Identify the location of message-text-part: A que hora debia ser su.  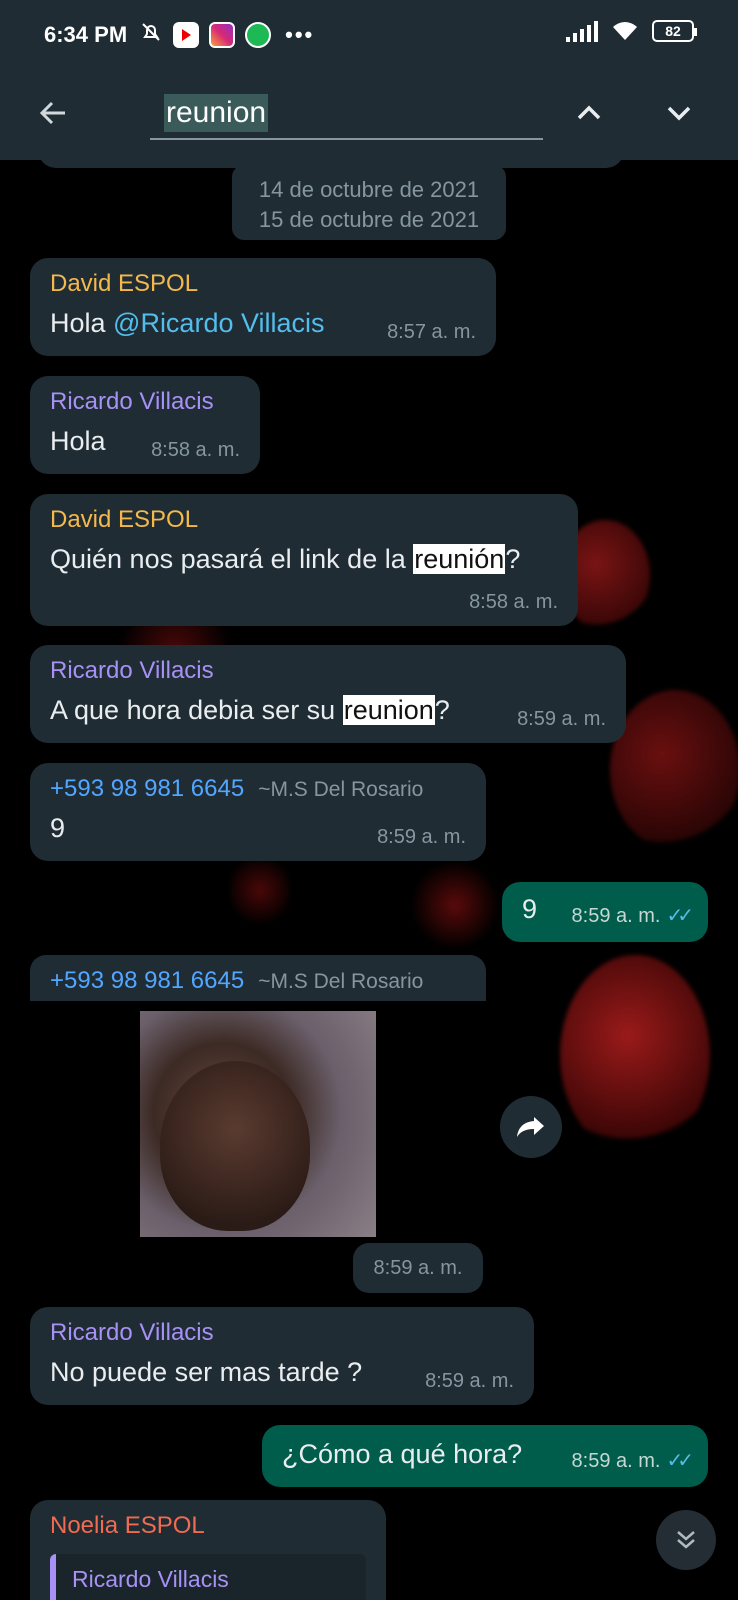
(196, 710).